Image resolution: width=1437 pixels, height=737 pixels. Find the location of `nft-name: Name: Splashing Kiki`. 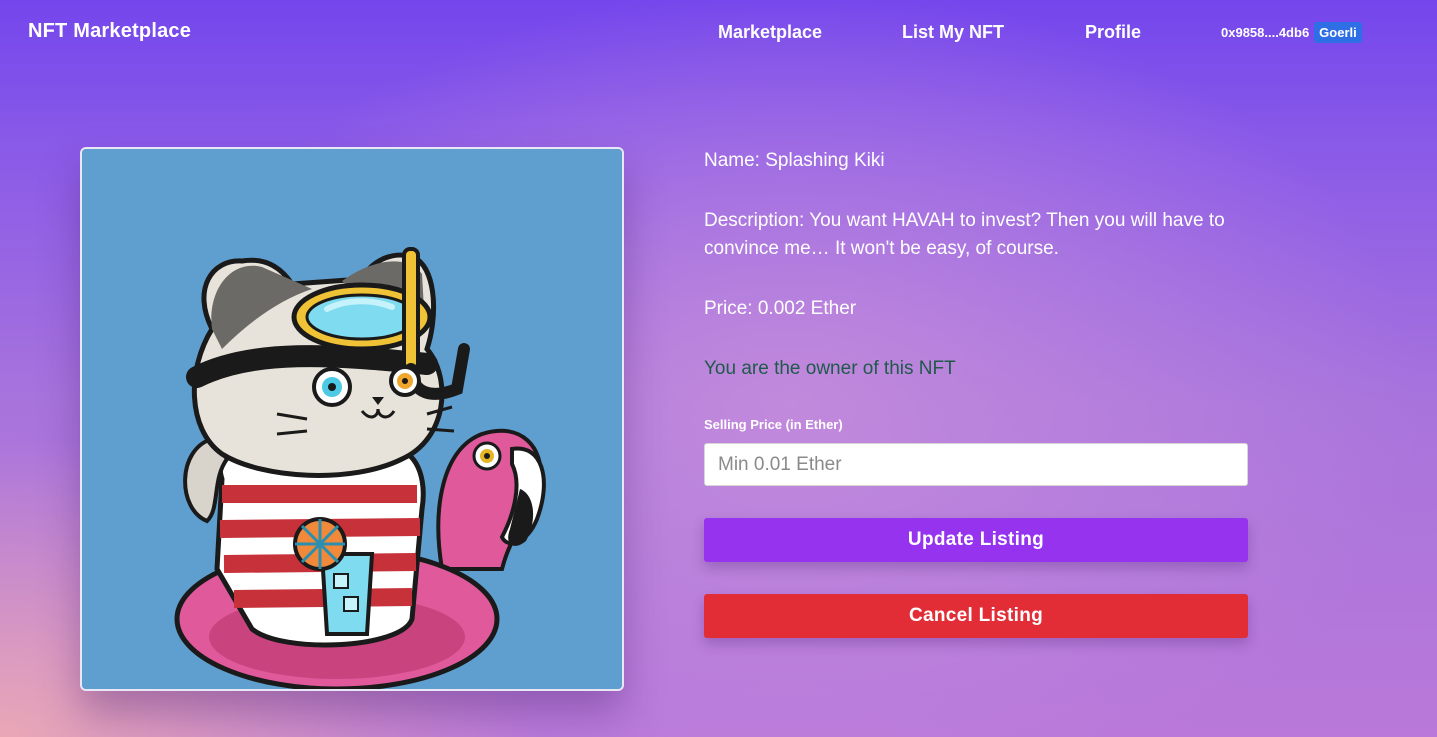

nft-name: Name: Splashing Kiki is located at coordinates (794, 160).